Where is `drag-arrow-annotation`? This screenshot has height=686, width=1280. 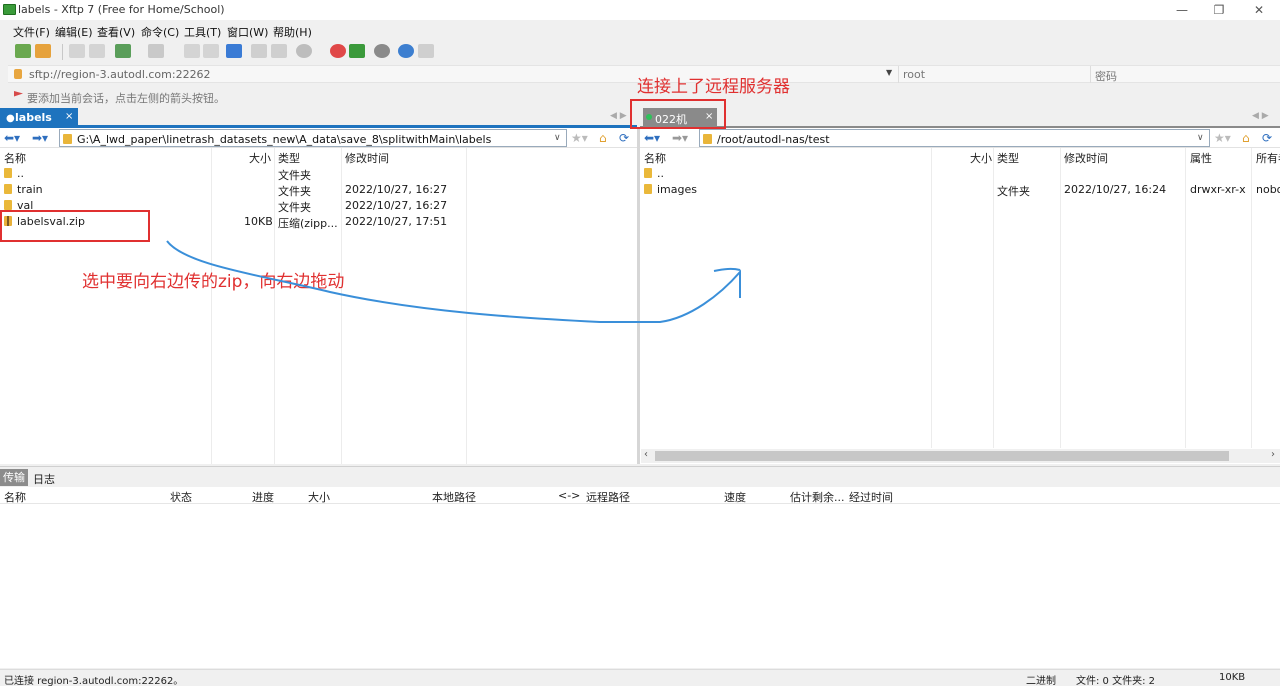 drag-arrow-annotation is located at coordinates (453, 281).